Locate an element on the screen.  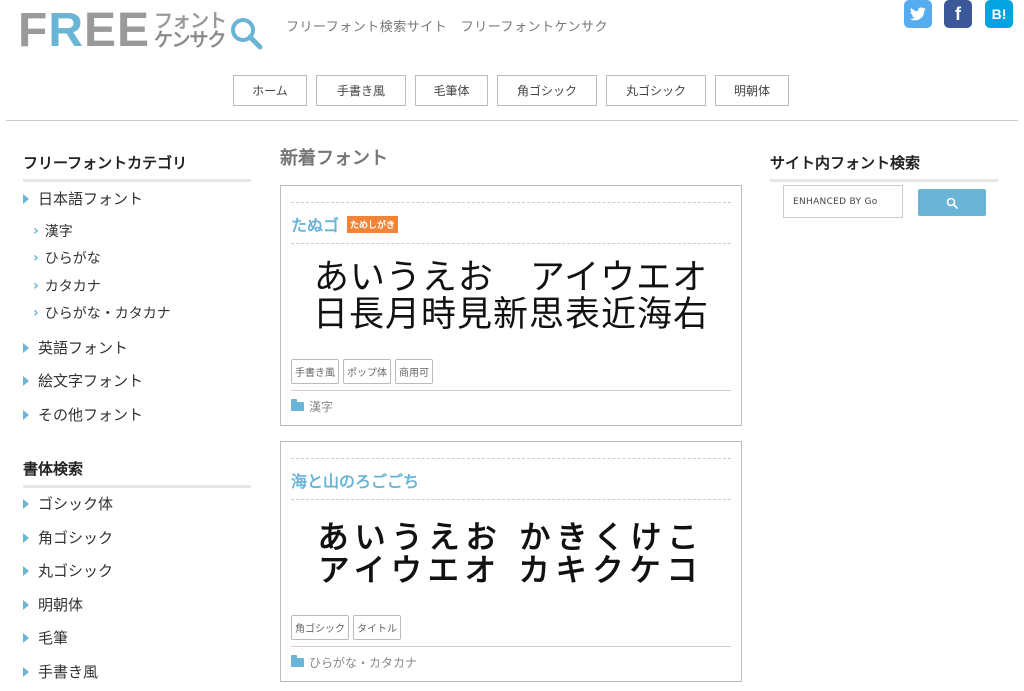
facebook-share-button: f is located at coordinates (958, 14).